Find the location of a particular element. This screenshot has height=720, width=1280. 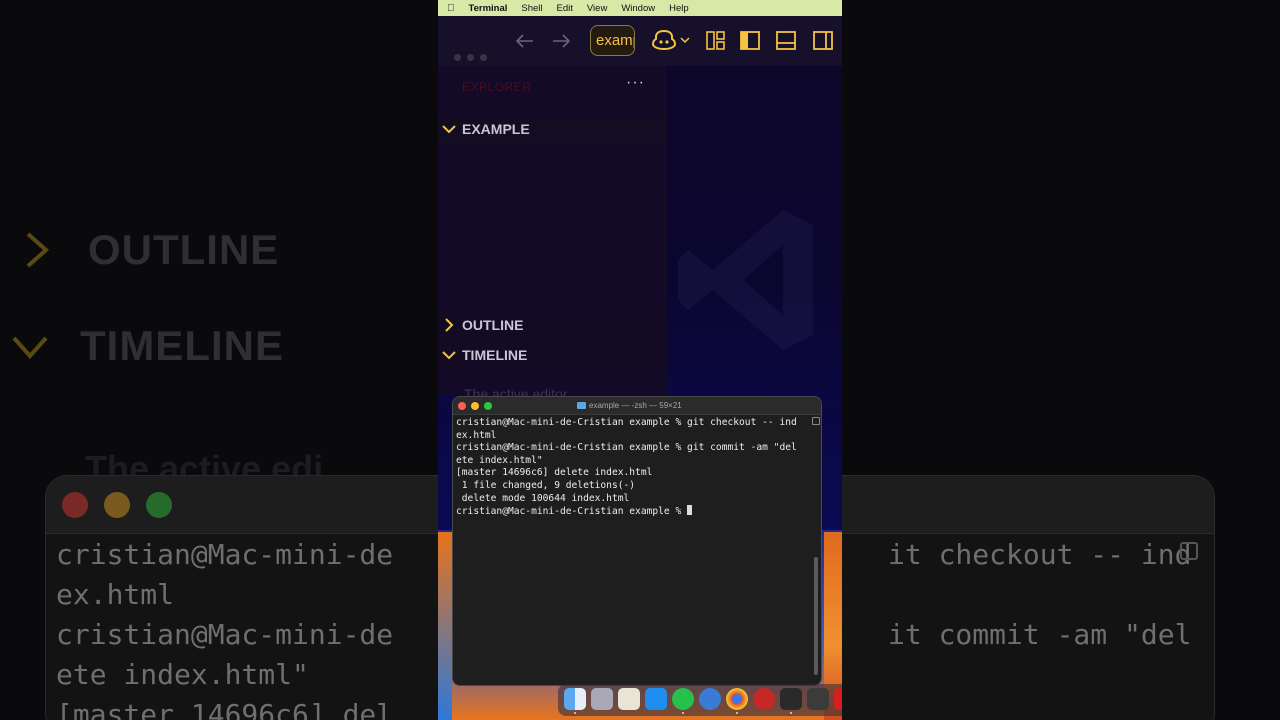

section-outline-label: OUTLINE is located at coordinates (493, 325).